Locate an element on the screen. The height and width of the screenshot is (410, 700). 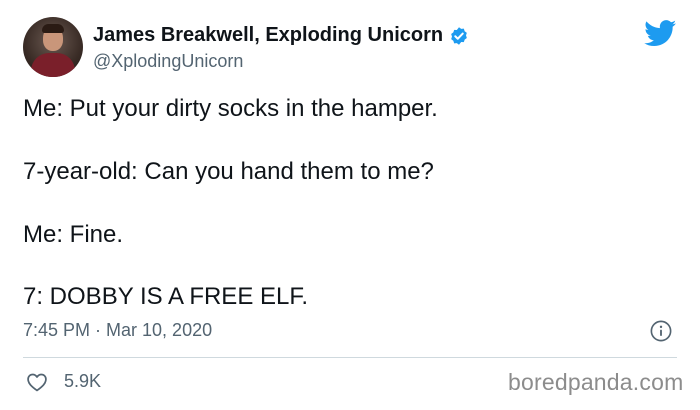
author-handle: @XplodingUnicorn is located at coordinates (168, 61).